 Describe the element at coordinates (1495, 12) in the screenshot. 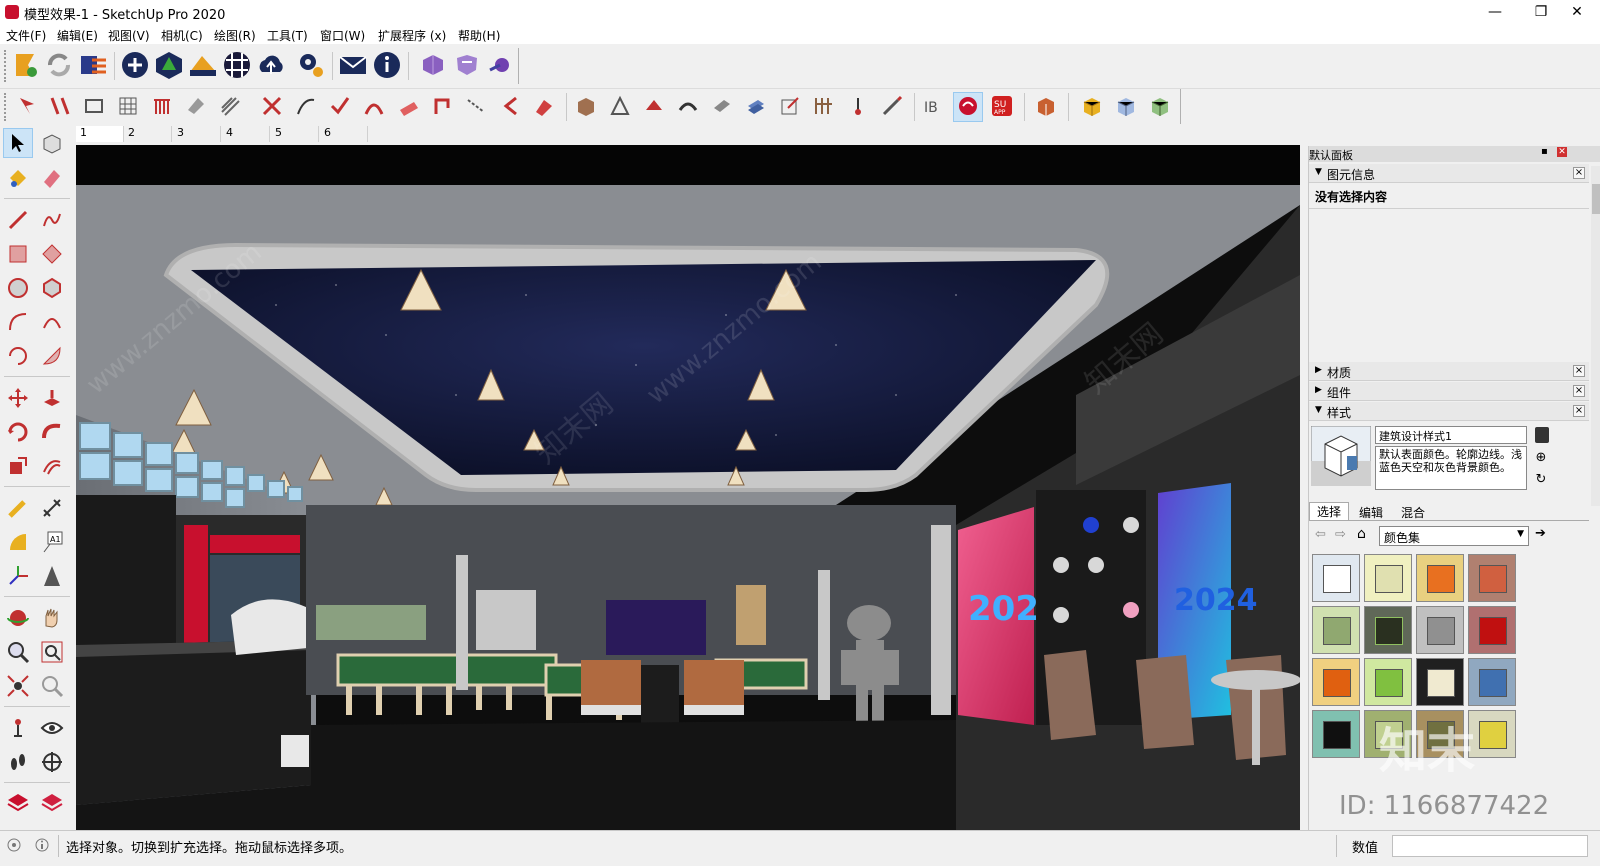

I see `minimize-button: —` at that location.